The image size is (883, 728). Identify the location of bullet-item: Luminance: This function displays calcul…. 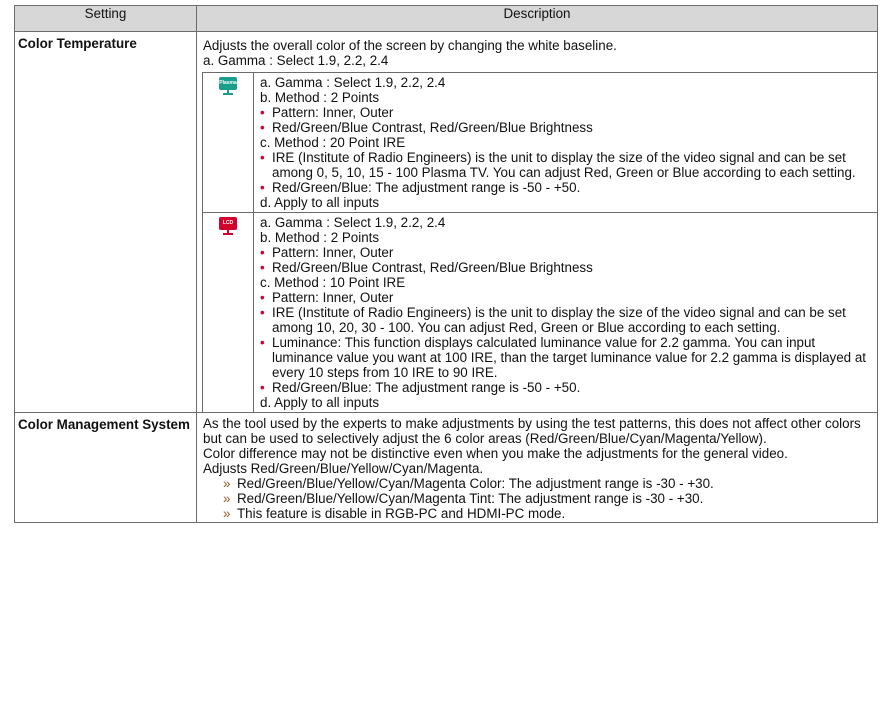
(567, 357).